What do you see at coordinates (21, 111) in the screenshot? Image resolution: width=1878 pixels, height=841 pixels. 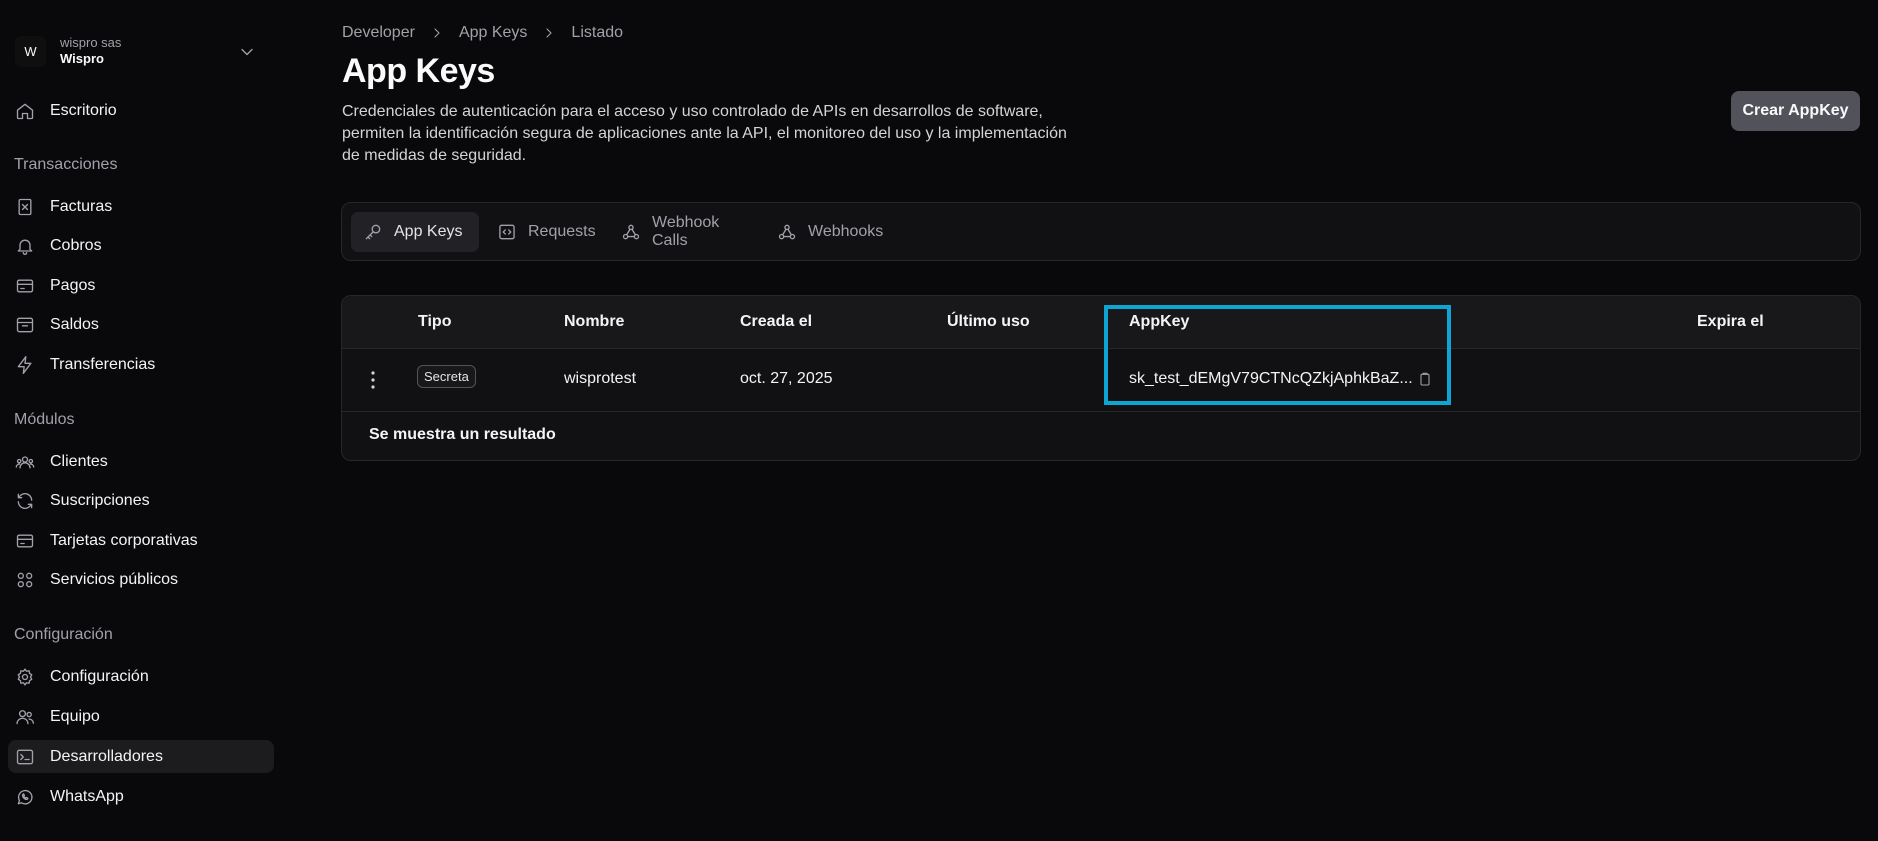 I see `home-icon` at bounding box center [21, 111].